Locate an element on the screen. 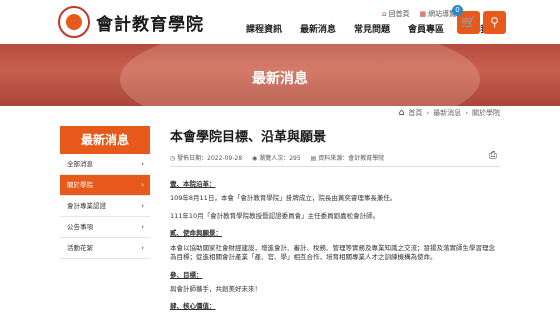  sidebar-item-events: 活動花絮 › is located at coordinates (105, 248).